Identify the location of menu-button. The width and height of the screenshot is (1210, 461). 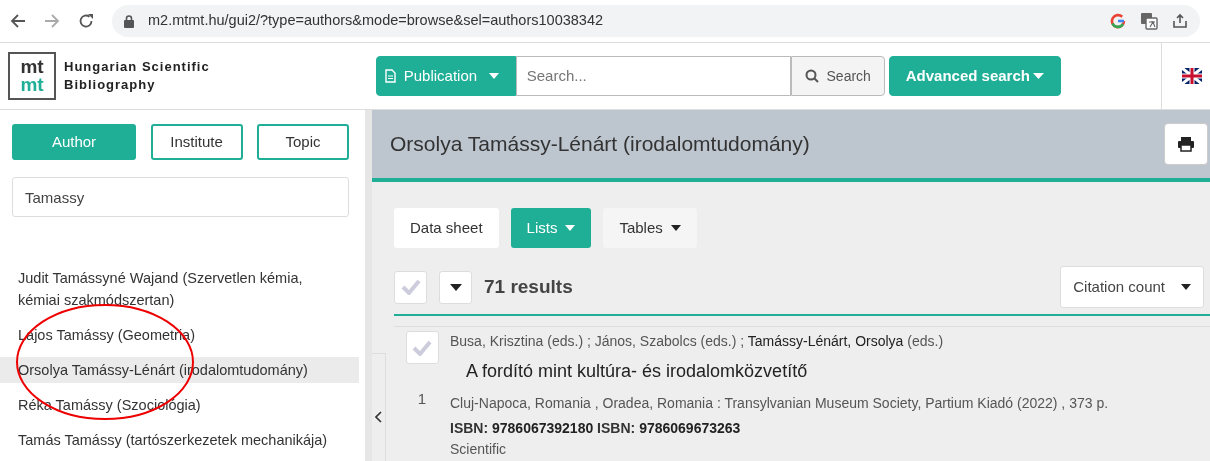
(455, 287).